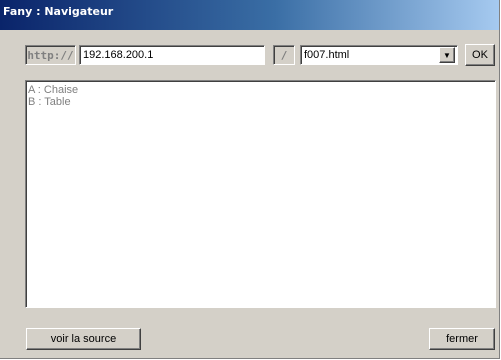  Describe the element at coordinates (53, 90) in the screenshot. I see `content-line: A : Chaise` at that location.